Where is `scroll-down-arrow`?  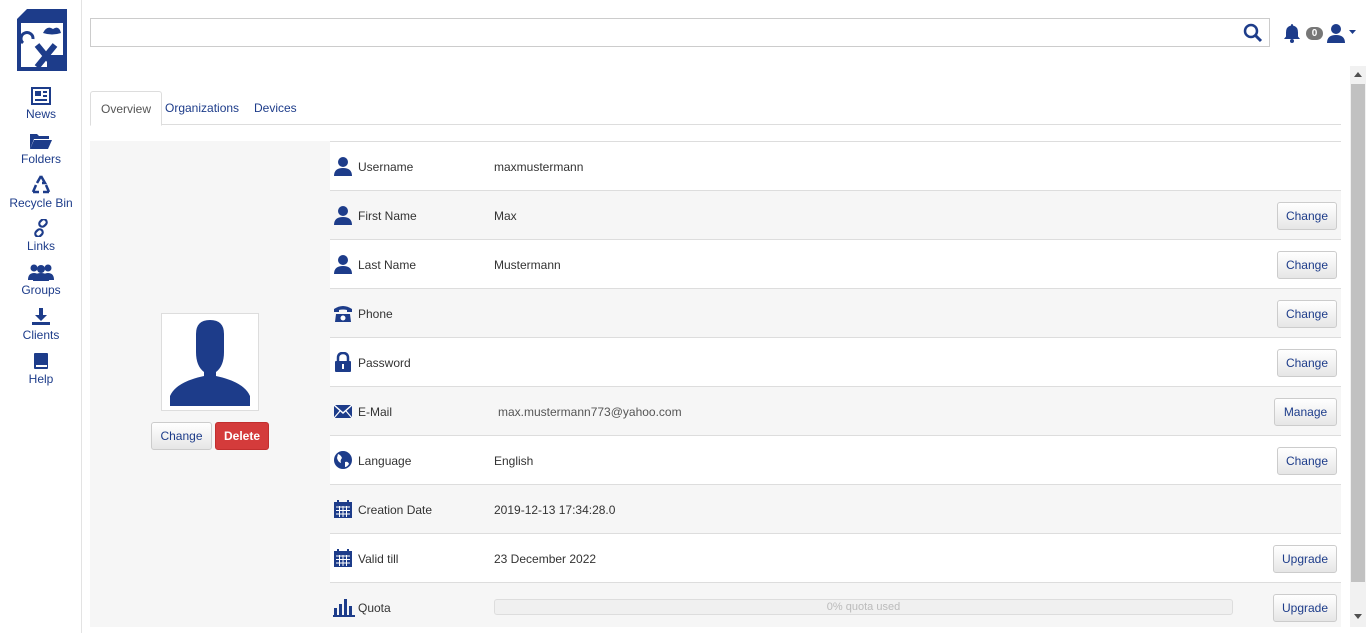 scroll-down-arrow is located at coordinates (1358, 616).